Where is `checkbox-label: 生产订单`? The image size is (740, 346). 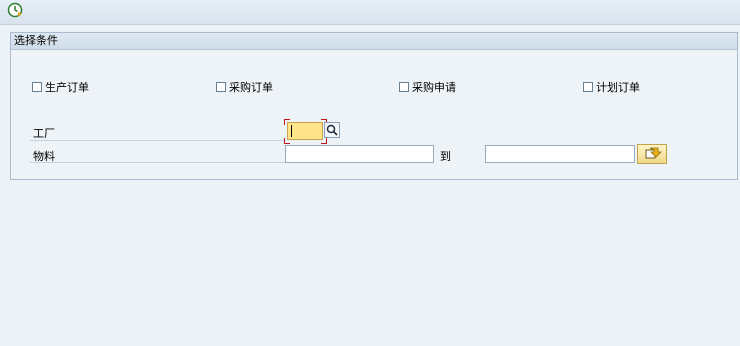 checkbox-label: 生产订单 is located at coordinates (67, 87).